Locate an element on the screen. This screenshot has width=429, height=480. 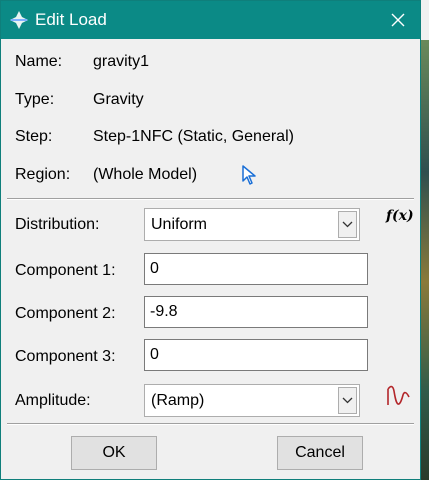
region-label: Region: is located at coordinates (43, 174).